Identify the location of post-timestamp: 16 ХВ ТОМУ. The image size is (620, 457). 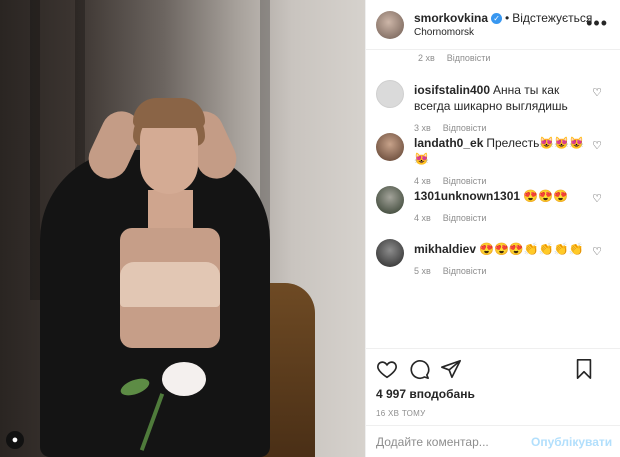
(401, 413).